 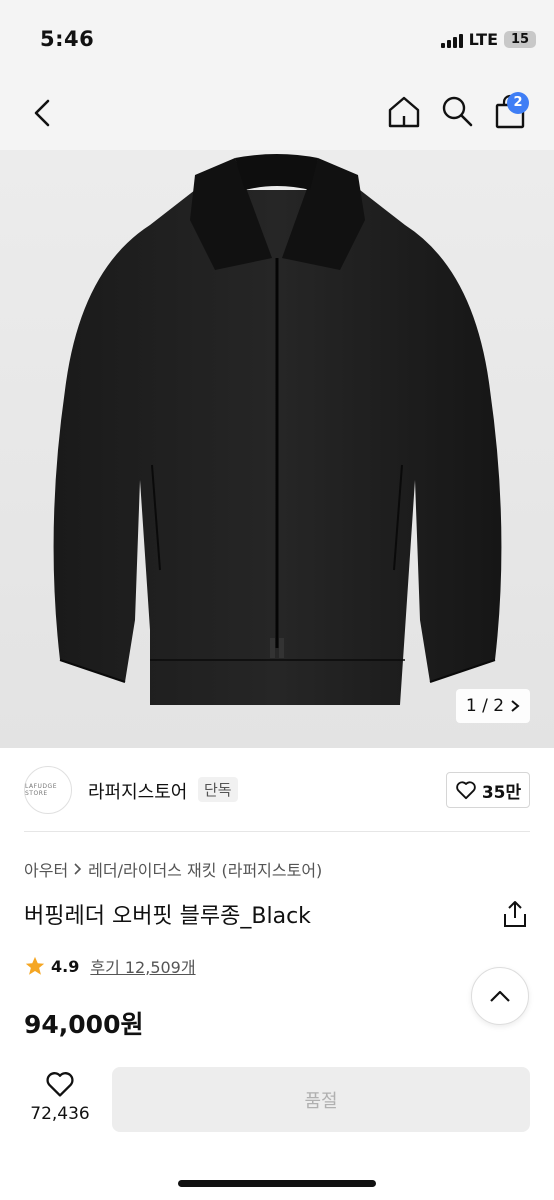 I want to click on search-icon, so click(x=457, y=111).